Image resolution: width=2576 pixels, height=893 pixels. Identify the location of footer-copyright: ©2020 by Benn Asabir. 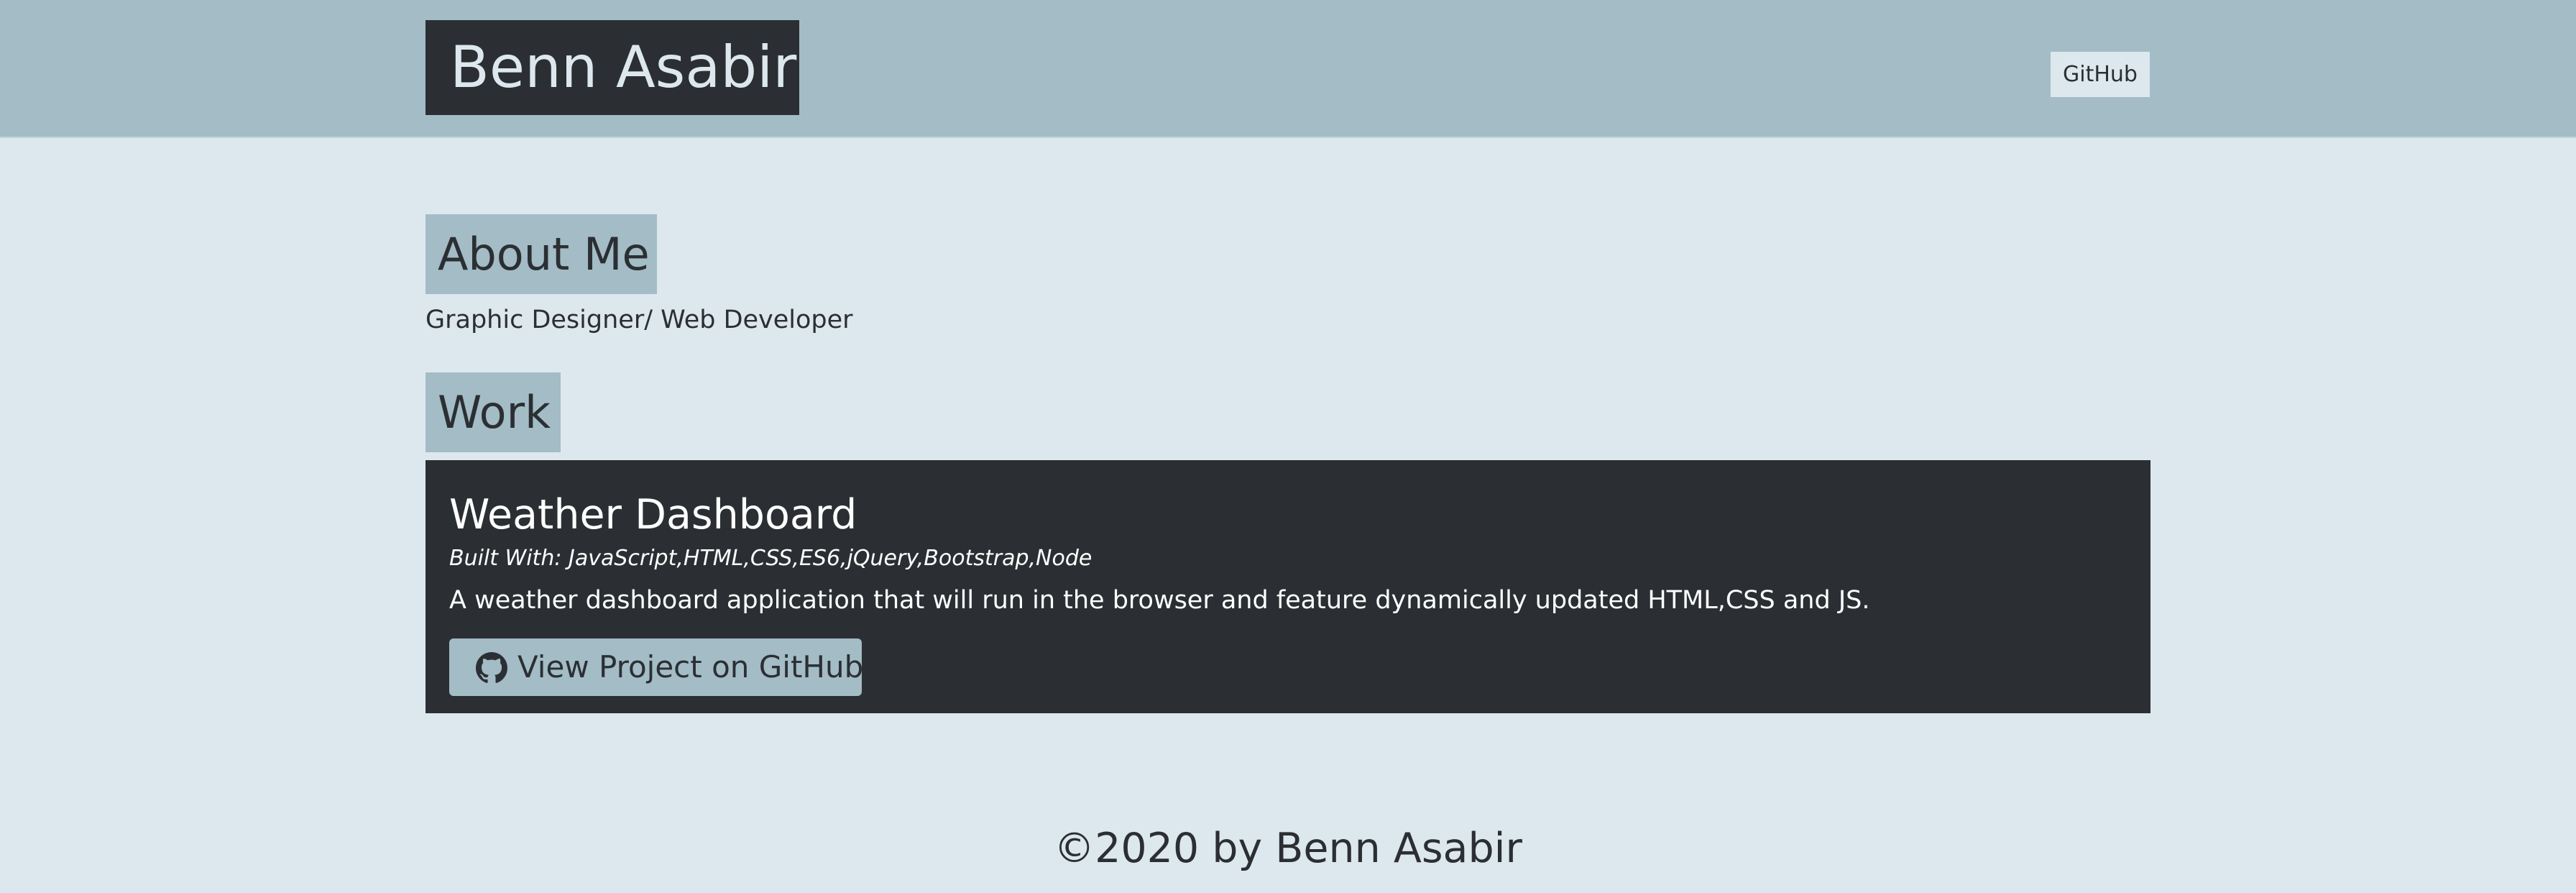
(1288, 848).